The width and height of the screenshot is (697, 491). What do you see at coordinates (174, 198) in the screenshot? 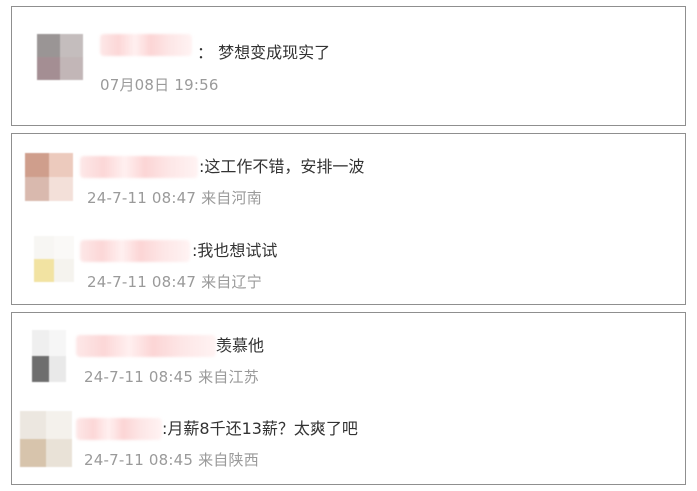
I see `comment-meta: 24-7-11 08:47 来自河南` at bounding box center [174, 198].